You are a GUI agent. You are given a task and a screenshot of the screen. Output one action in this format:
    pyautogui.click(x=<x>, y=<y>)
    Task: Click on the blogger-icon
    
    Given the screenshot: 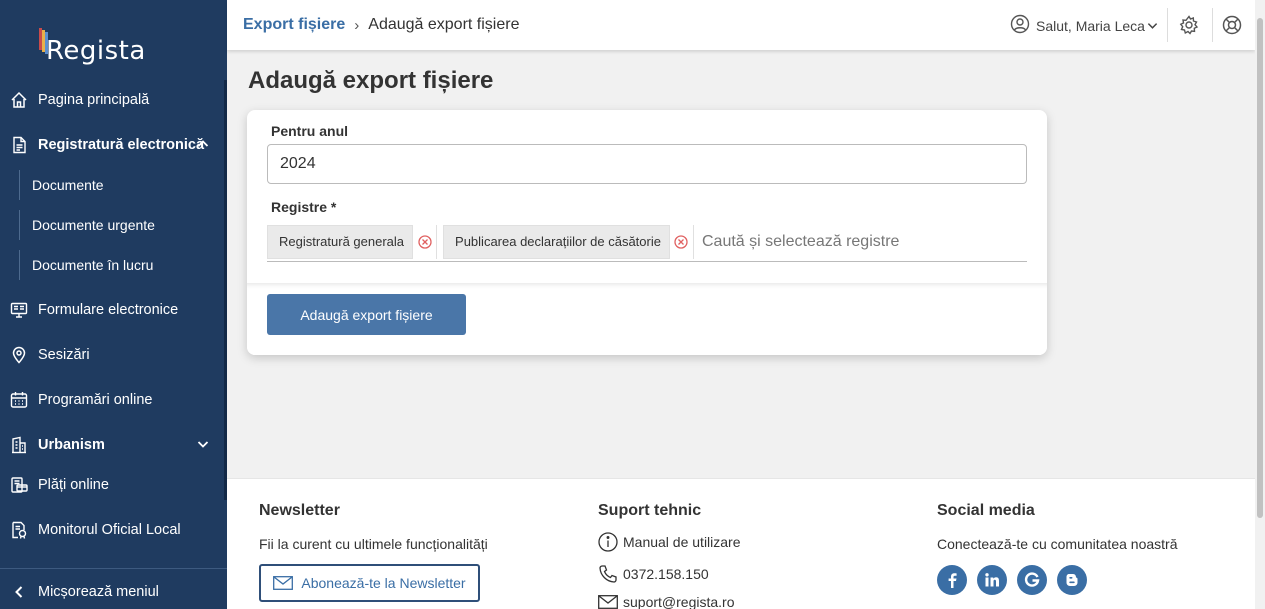 What is the action you would take?
    pyautogui.click(x=1072, y=580)
    